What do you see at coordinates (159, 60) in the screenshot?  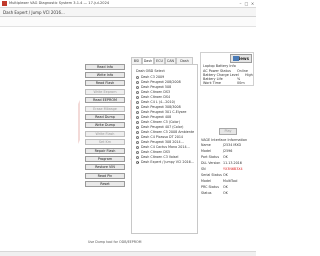 I see `tab-ecu: ECU` at bounding box center [159, 60].